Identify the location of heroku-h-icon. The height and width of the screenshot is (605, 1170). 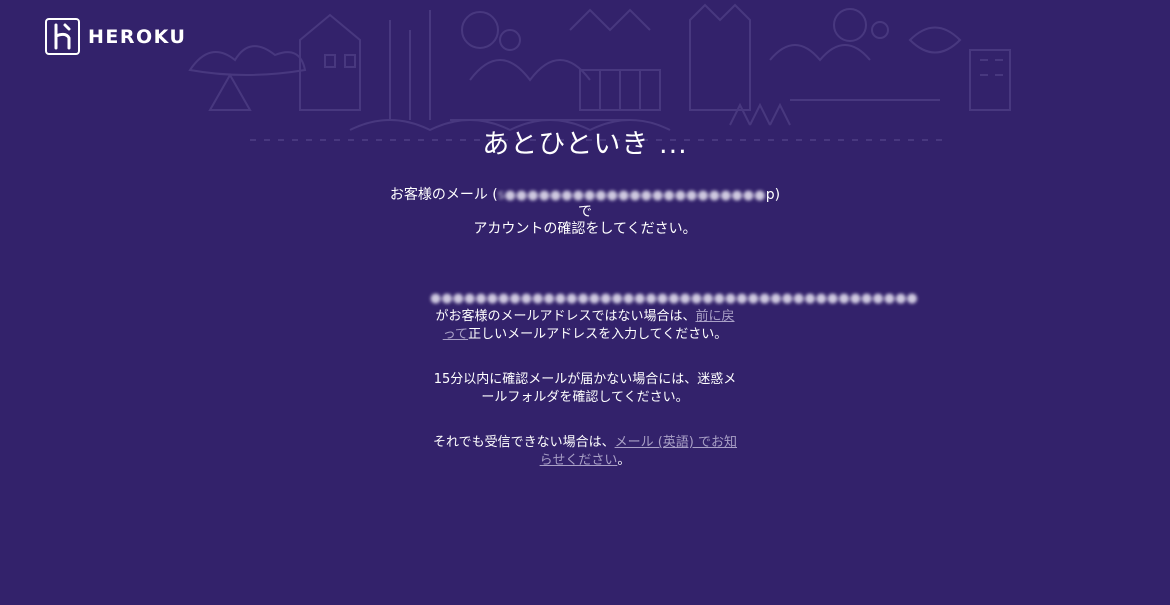
(62, 36).